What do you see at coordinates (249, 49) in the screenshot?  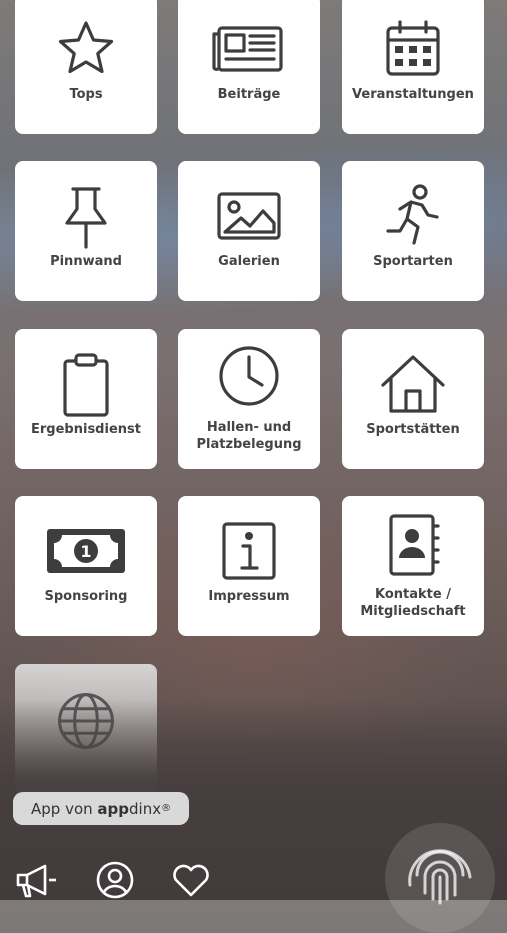 I see `newspaper-icon` at bounding box center [249, 49].